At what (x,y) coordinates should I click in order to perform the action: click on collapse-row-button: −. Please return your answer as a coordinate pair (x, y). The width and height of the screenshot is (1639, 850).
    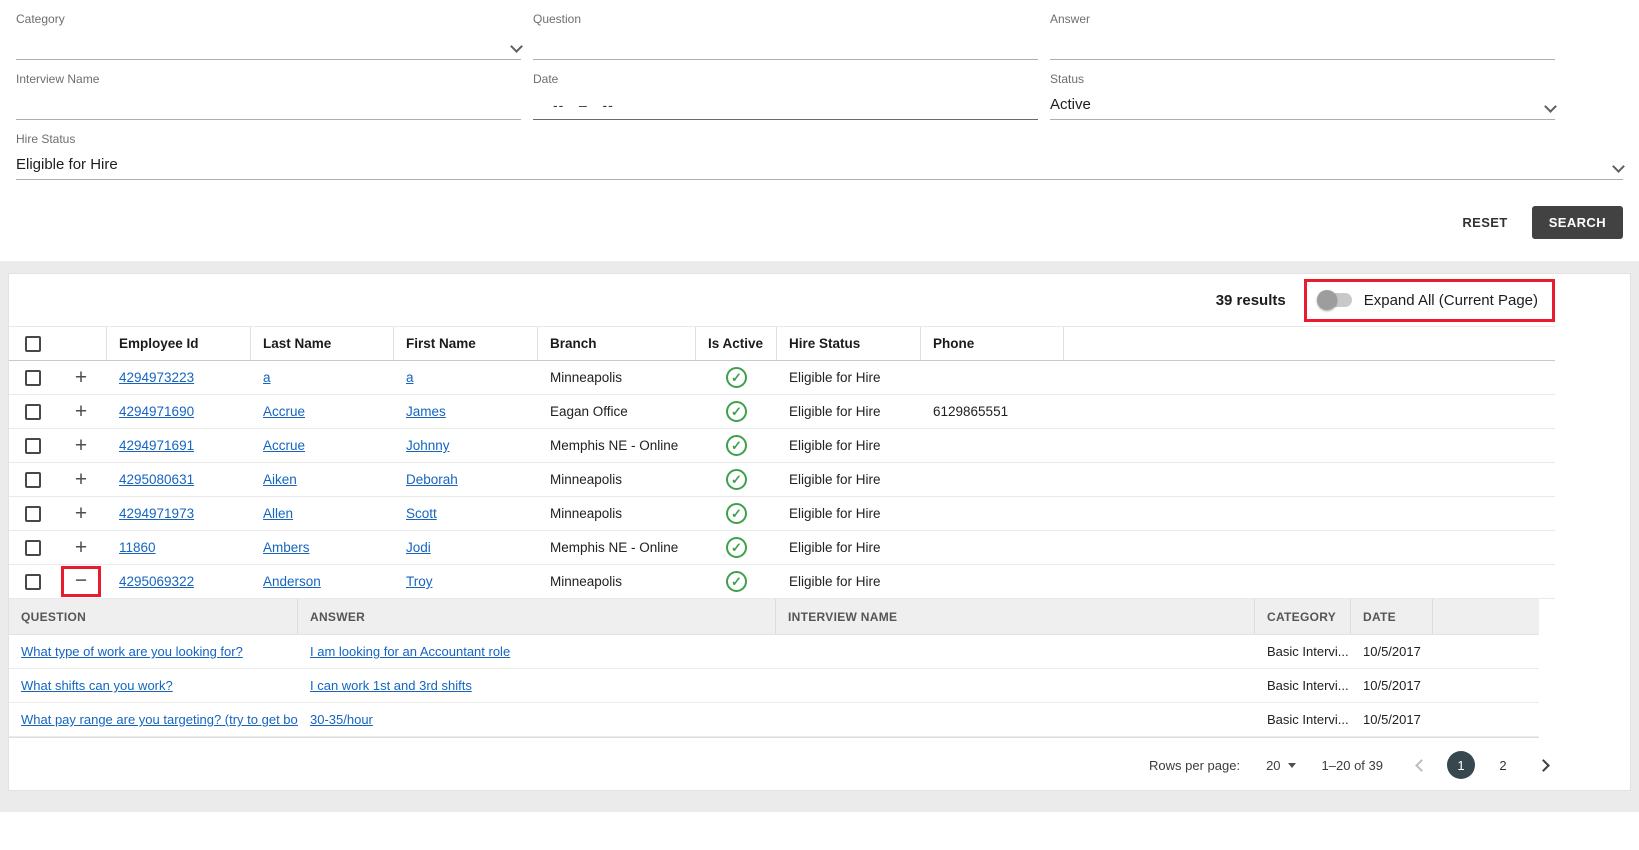
    Looking at the image, I should click on (81, 580).